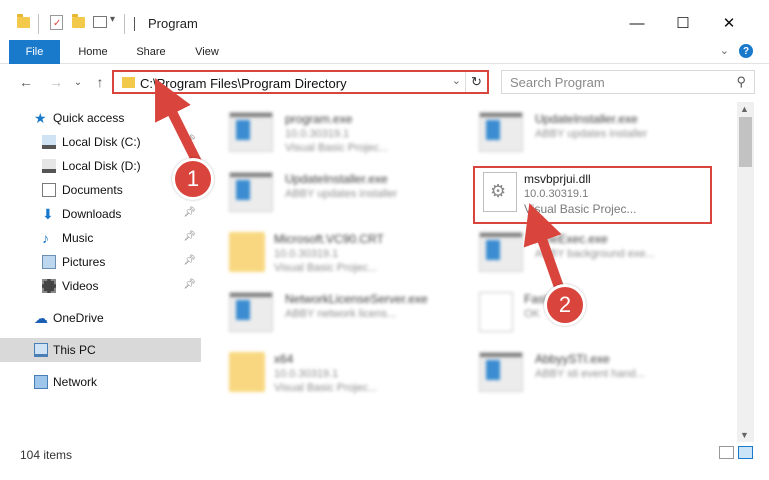 This screenshot has width=769, height=480. What do you see at coordinates (565, 305) in the screenshot?
I see `step-2-badge: 2` at bounding box center [565, 305].